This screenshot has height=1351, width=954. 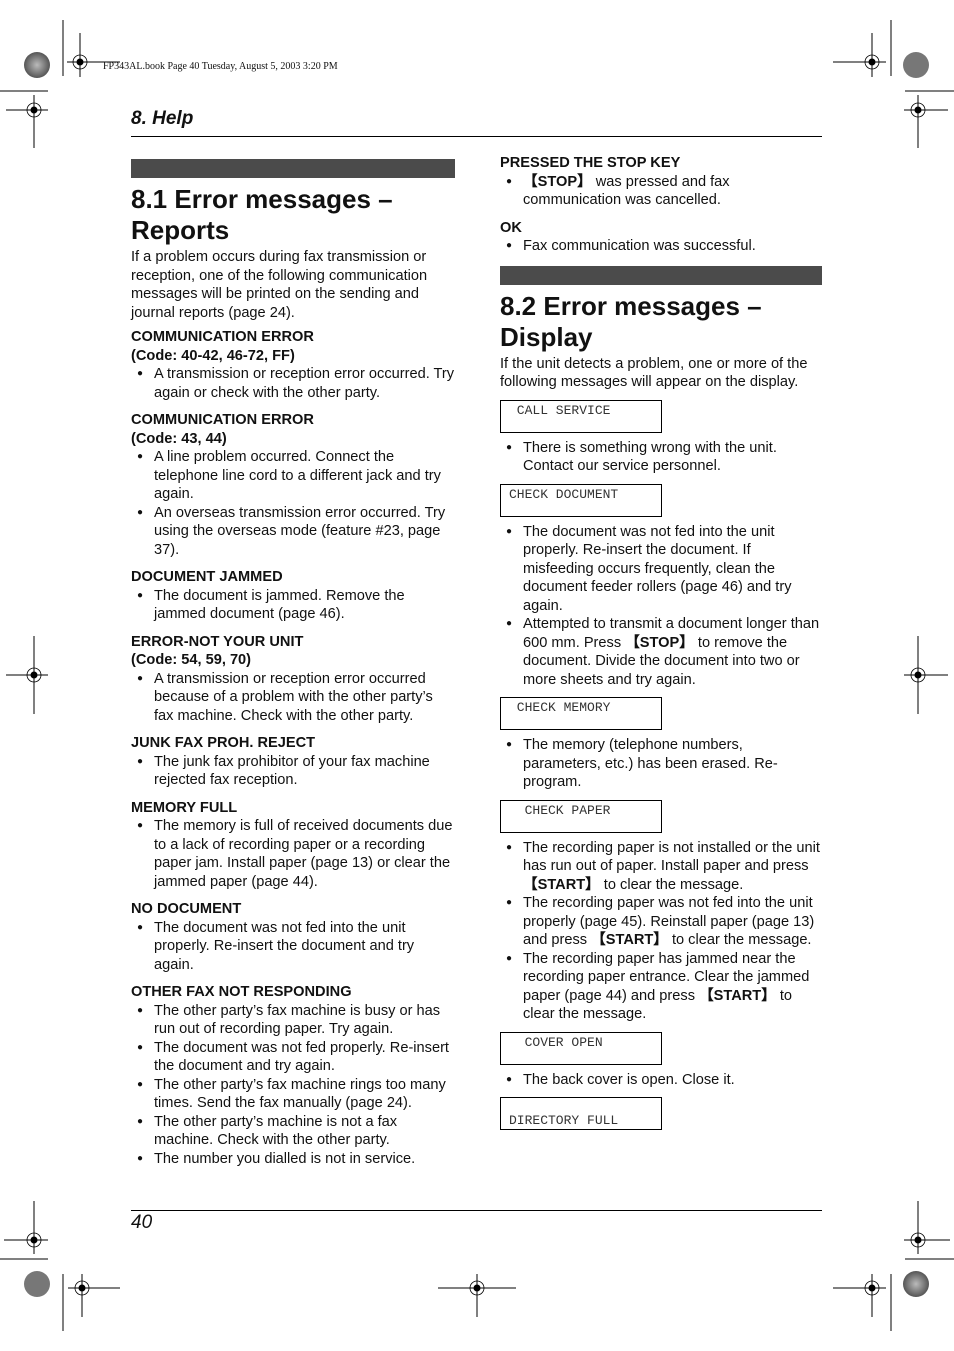 I want to click on bullet-list: Fax communication was successful., so click(x=661, y=246).